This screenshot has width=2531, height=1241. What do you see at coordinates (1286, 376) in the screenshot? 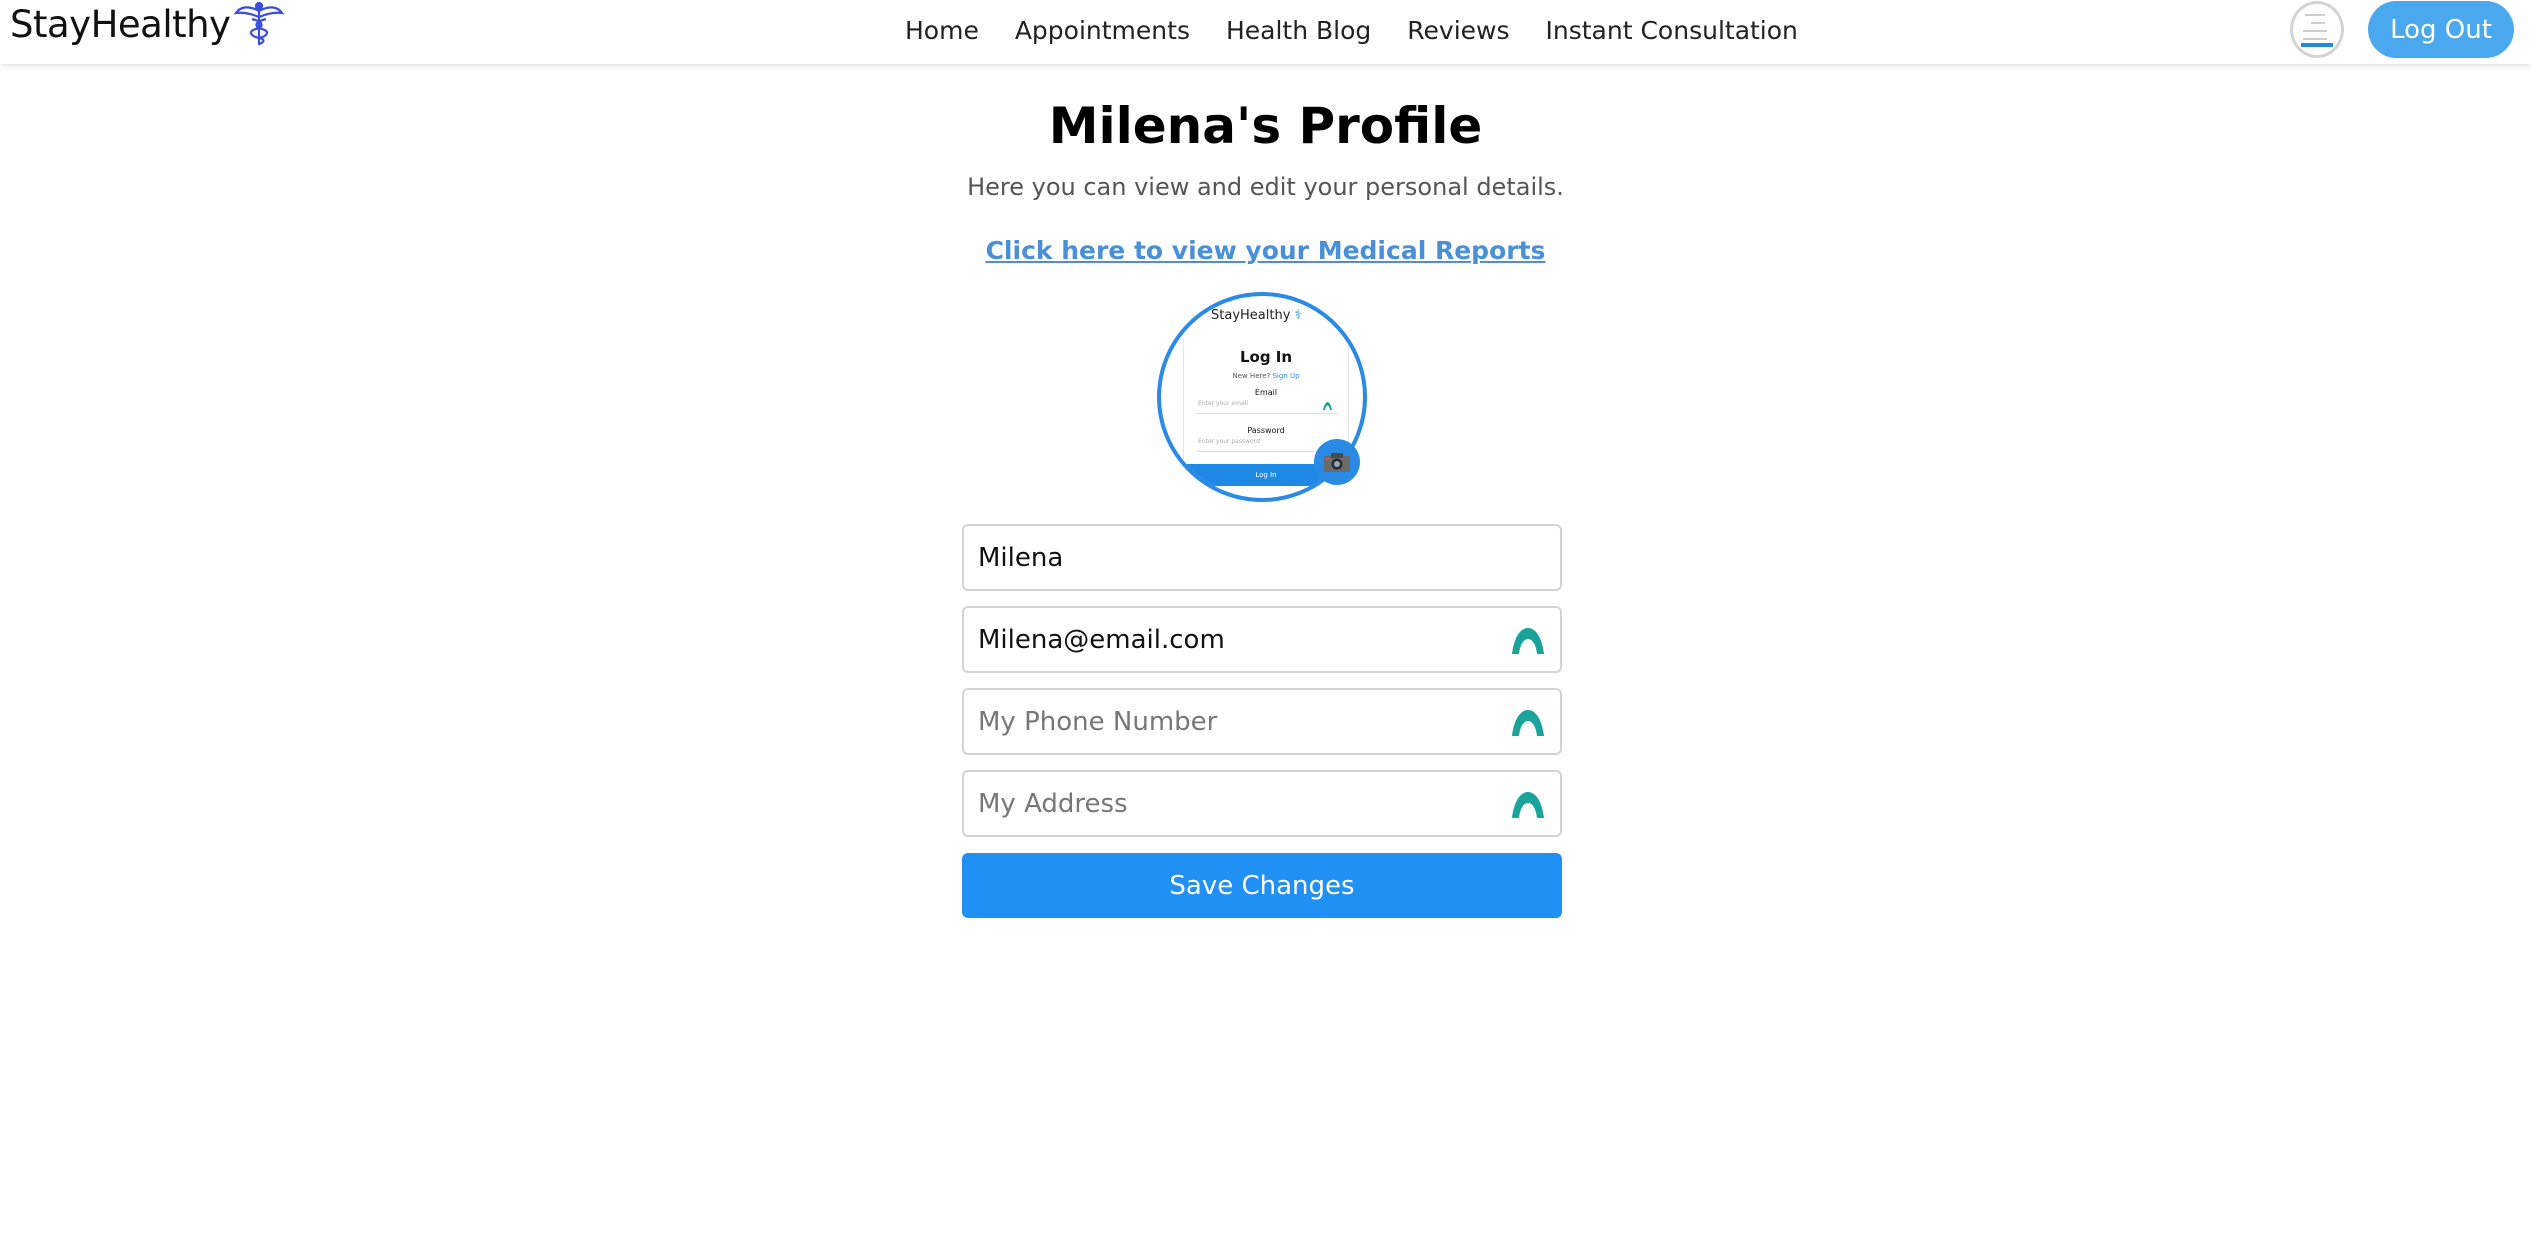
I see `preview-signup-link: Sign Up` at bounding box center [1286, 376].